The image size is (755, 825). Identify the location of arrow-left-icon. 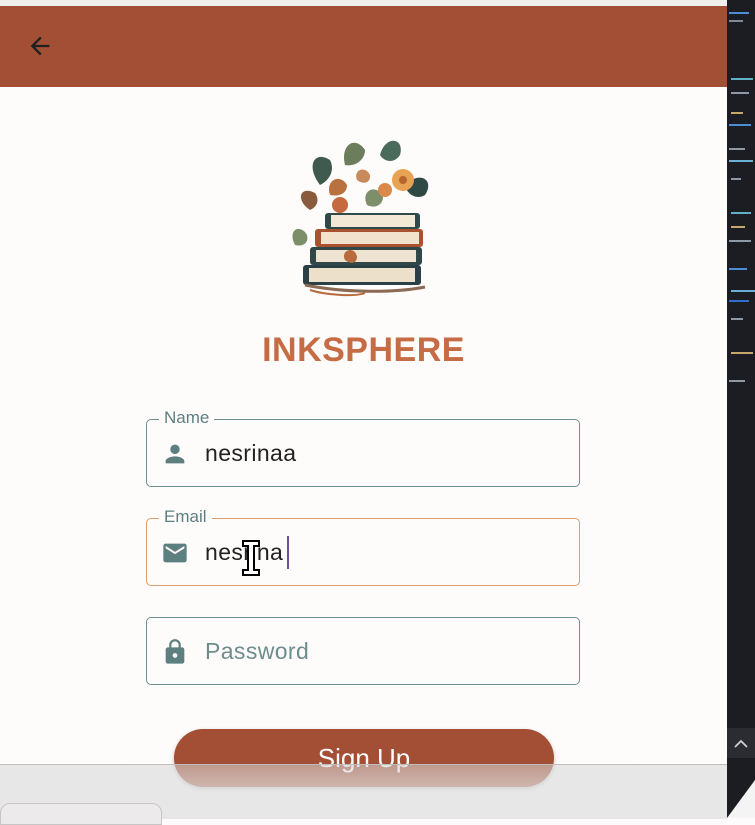
(40, 46).